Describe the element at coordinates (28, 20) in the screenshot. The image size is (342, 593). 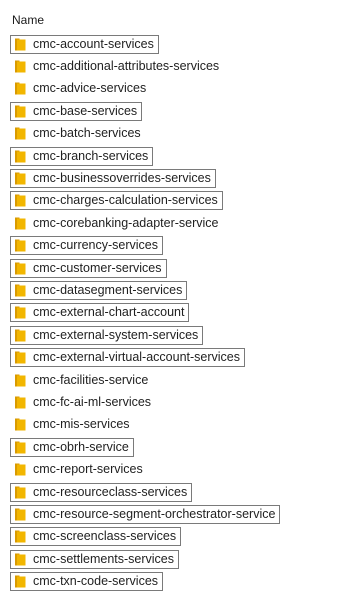
I see `name-column-header: Name` at that location.